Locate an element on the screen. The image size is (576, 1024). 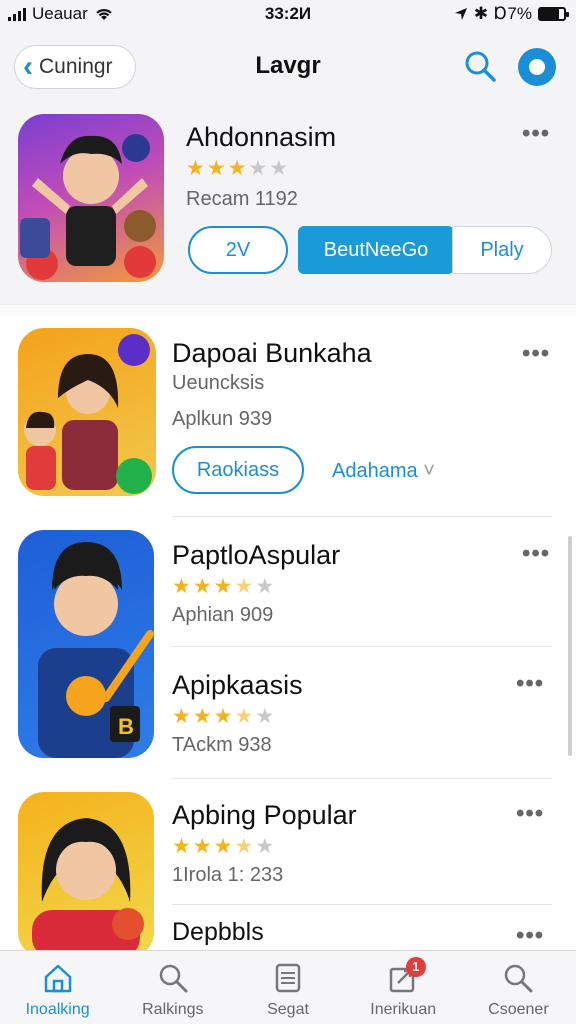
featured-button-1: 2V is located at coordinates (238, 250).